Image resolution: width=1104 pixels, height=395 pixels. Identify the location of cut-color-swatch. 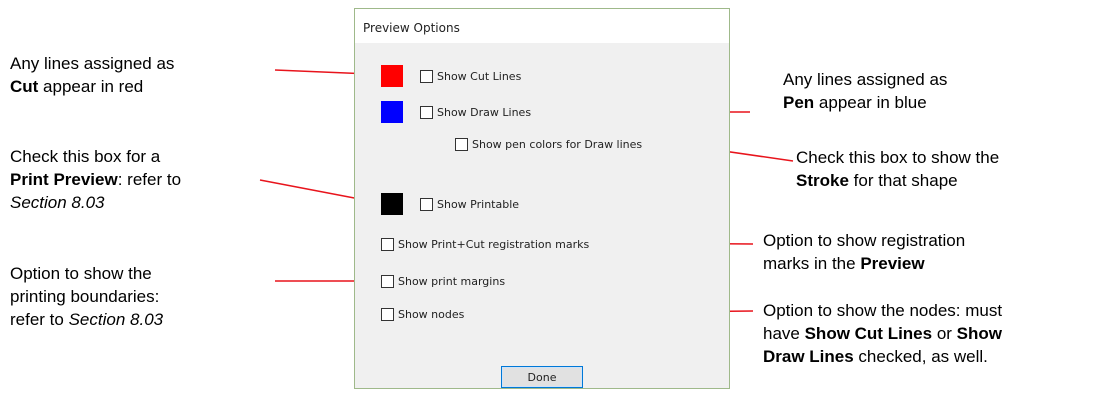
(392, 76).